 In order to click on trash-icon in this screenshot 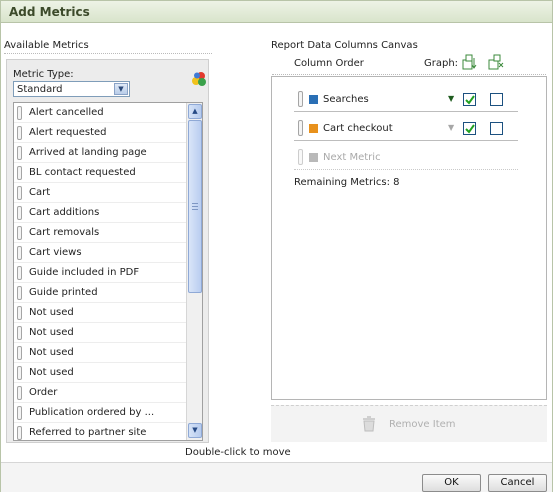, I will do `click(369, 424)`.